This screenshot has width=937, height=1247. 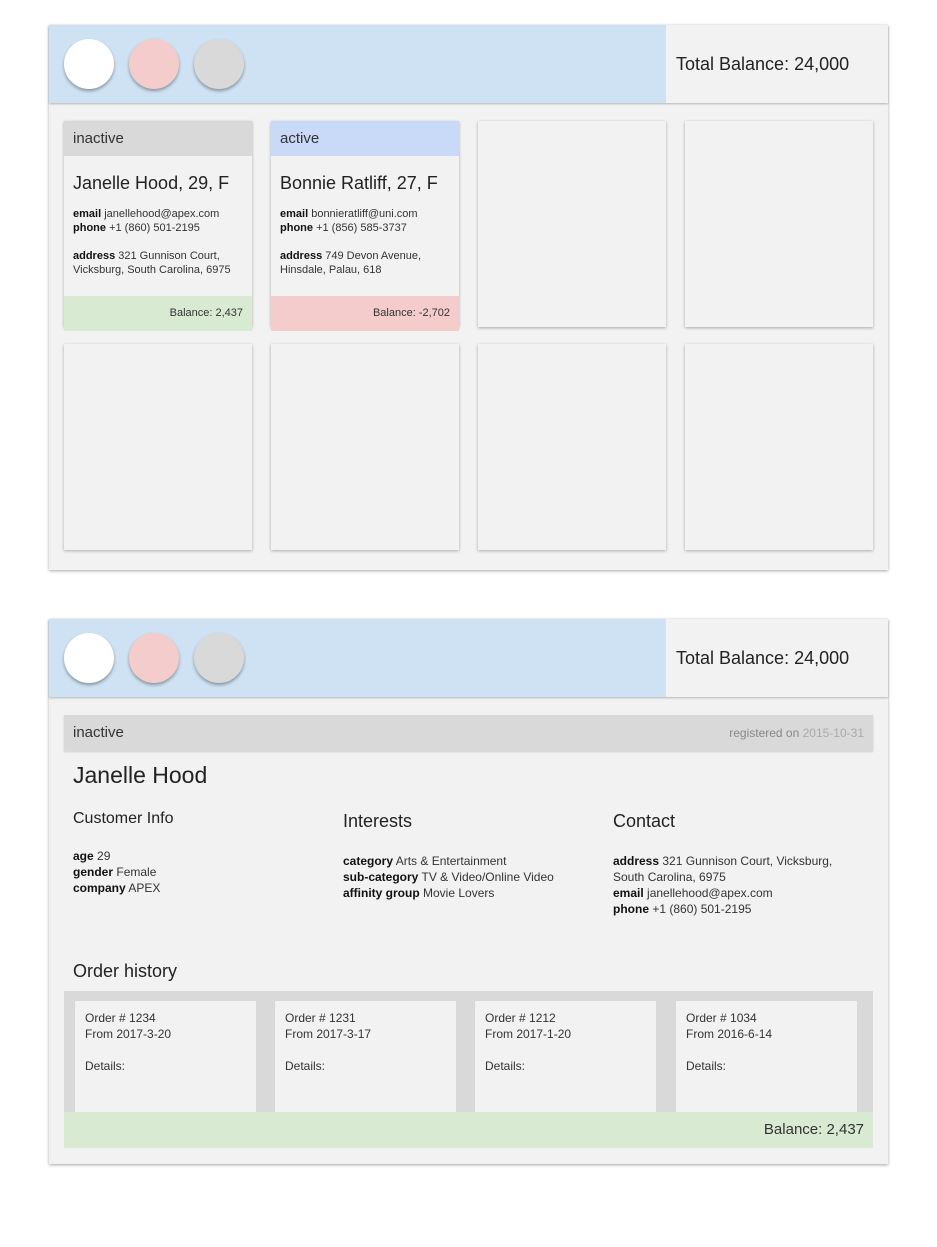 I want to click on affinity-label: affinity group, so click(x=381, y=893).